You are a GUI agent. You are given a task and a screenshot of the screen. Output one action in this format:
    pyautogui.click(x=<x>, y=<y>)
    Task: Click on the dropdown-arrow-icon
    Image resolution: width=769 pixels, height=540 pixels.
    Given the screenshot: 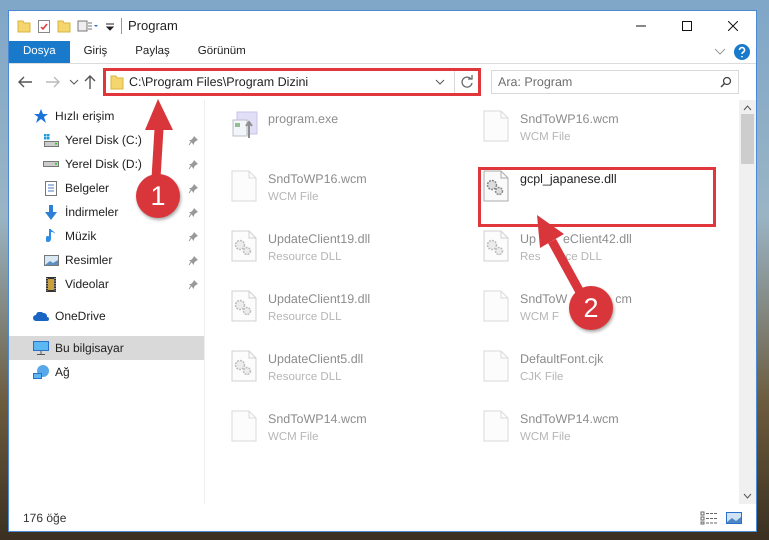 What is the action you would take?
    pyautogui.click(x=110, y=26)
    